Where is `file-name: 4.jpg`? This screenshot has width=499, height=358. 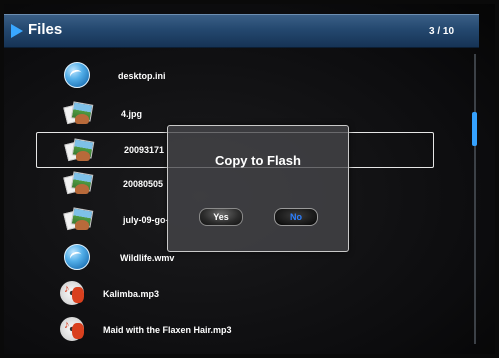 file-name: 4.jpg is located at coordinates (132, 114).